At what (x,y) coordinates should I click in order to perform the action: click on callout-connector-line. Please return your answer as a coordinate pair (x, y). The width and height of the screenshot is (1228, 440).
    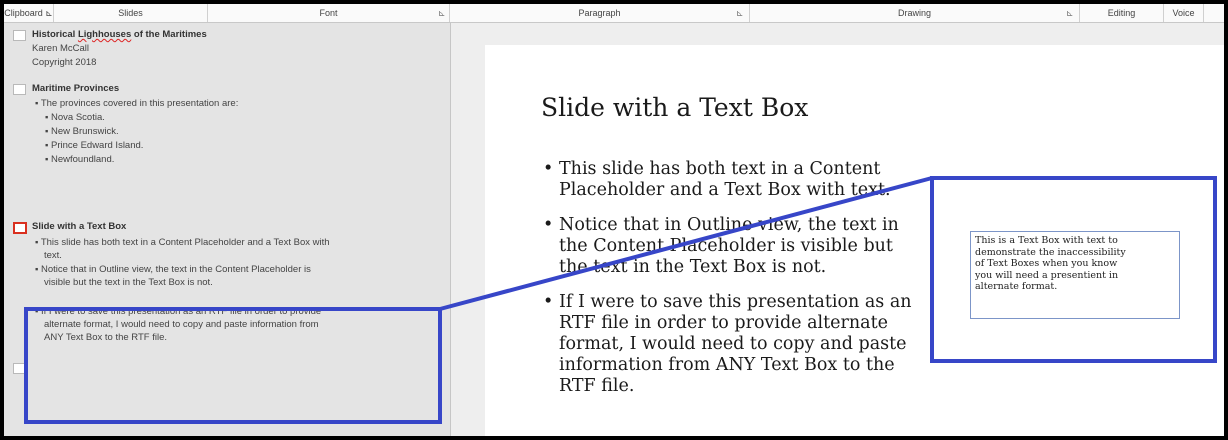
    Looking at the image, I should click on (686, 243).